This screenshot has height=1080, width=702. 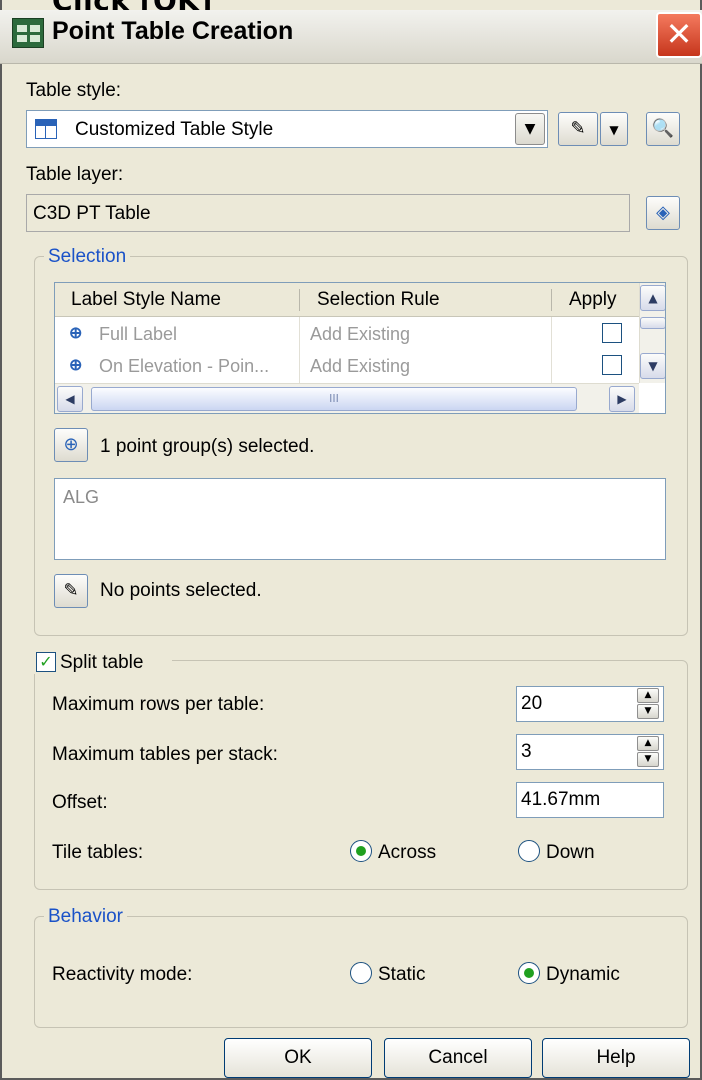 What do you see at coordinates (529, 851) in the screenshot?
I see `tile-down-radio` at bounding box center [529, 851].